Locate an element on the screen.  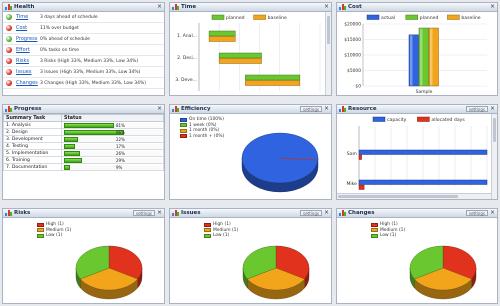
legend-label: actual is located at coordinates (388, 18).